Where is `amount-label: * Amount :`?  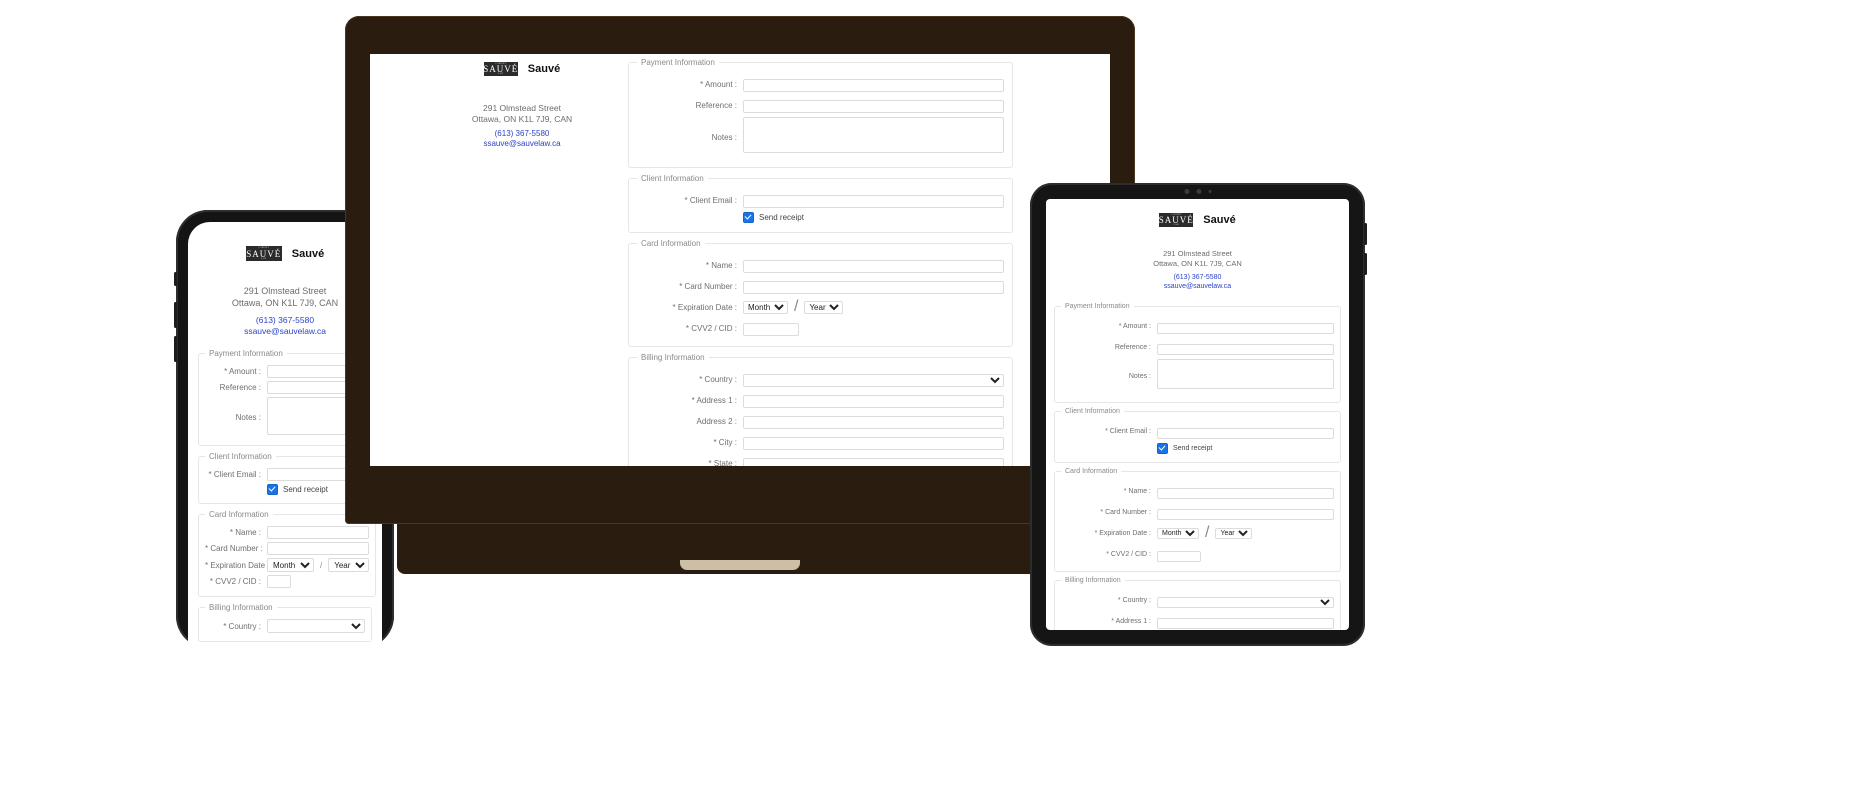 amount-label: * Amount : is located at coordinates (242, 371).